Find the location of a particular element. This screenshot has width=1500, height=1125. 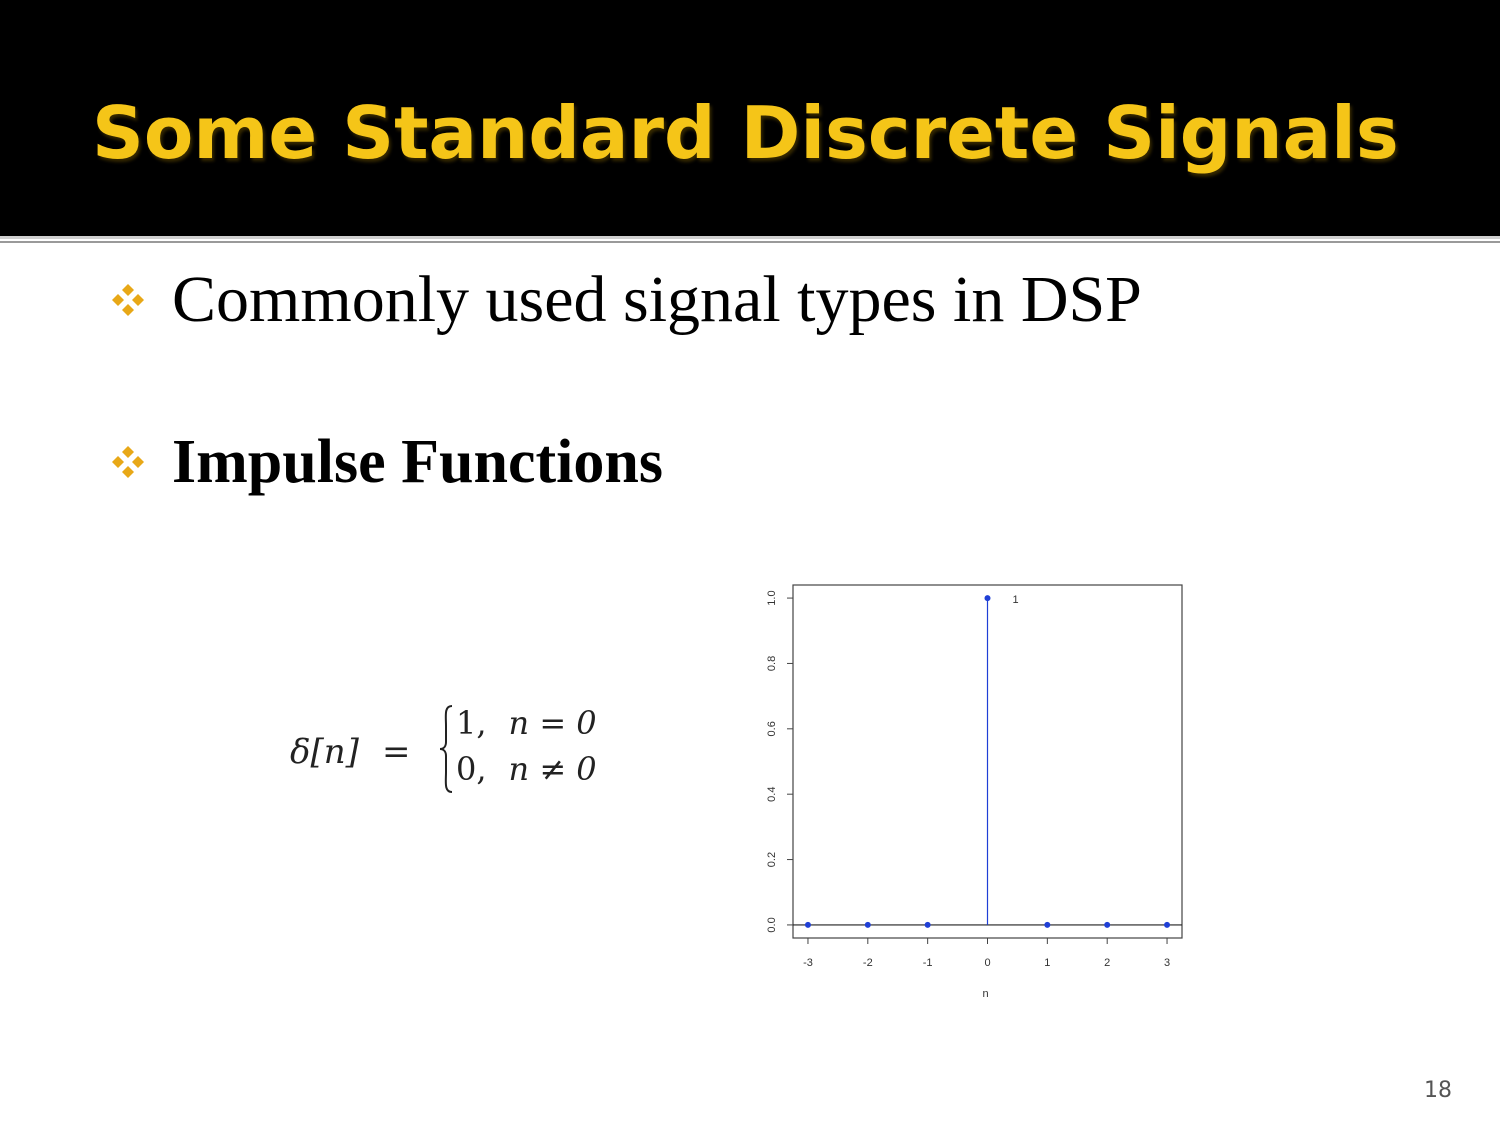

x-tick-label: 1 is located at coordinates (1047, 963).